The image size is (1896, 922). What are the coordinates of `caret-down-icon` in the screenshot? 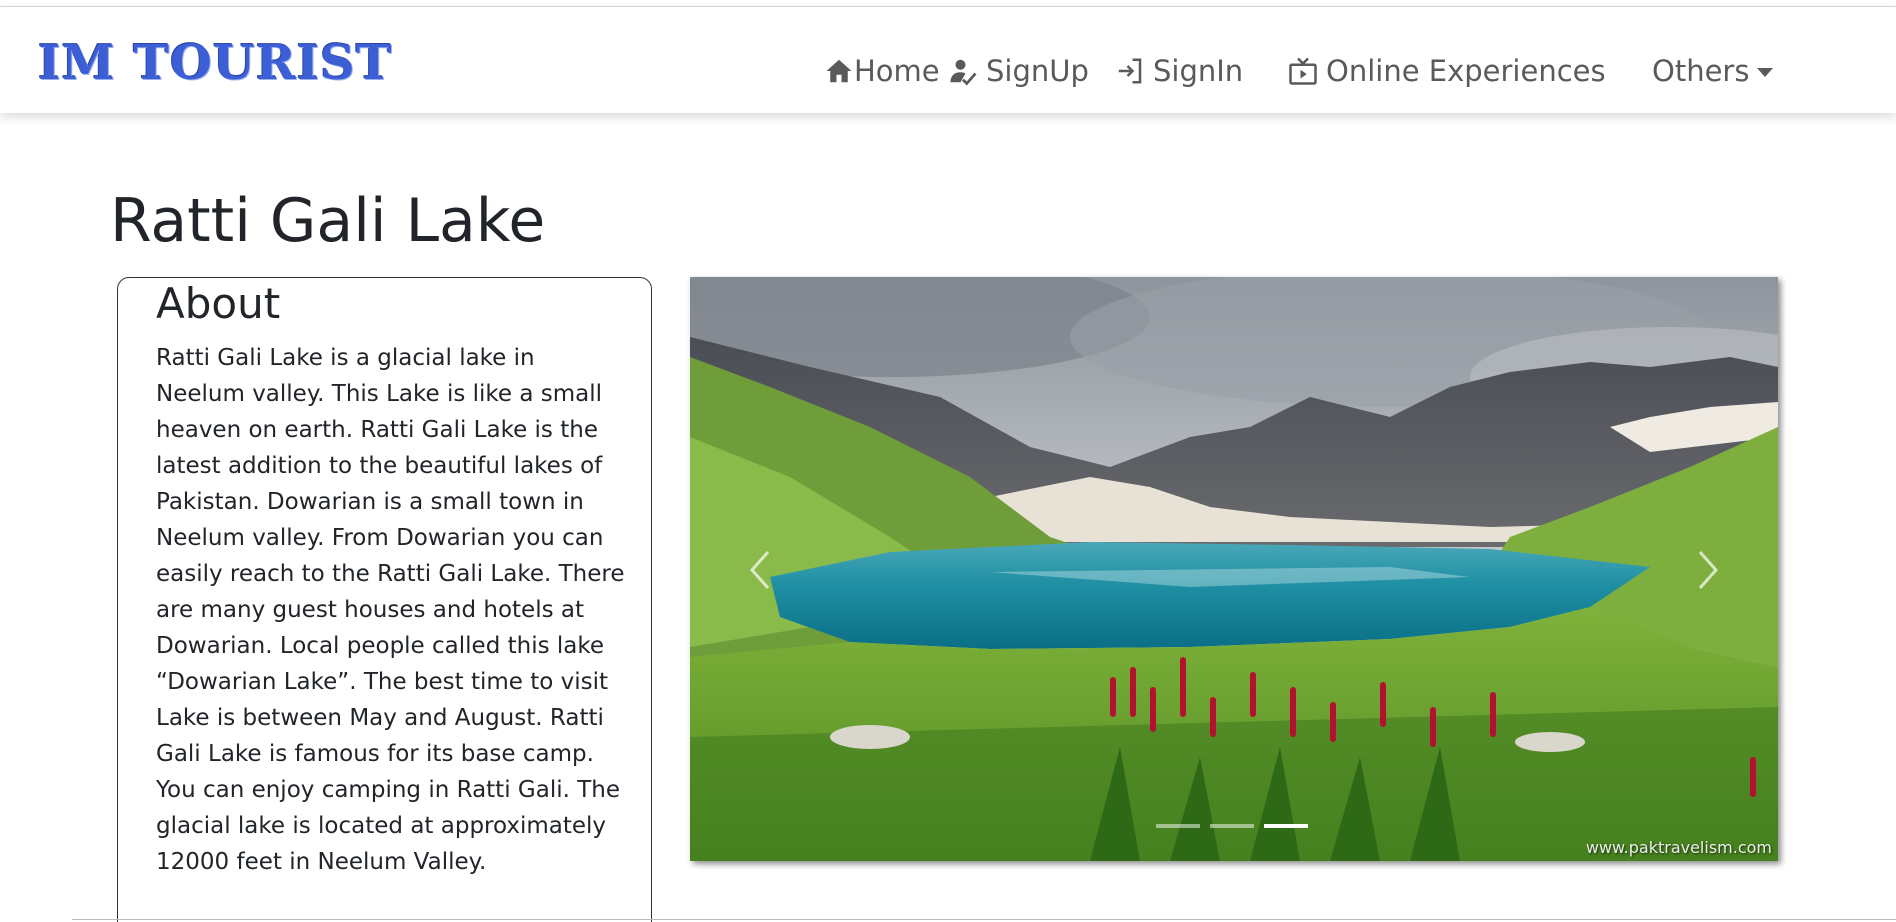 It's located at (1765, 72).